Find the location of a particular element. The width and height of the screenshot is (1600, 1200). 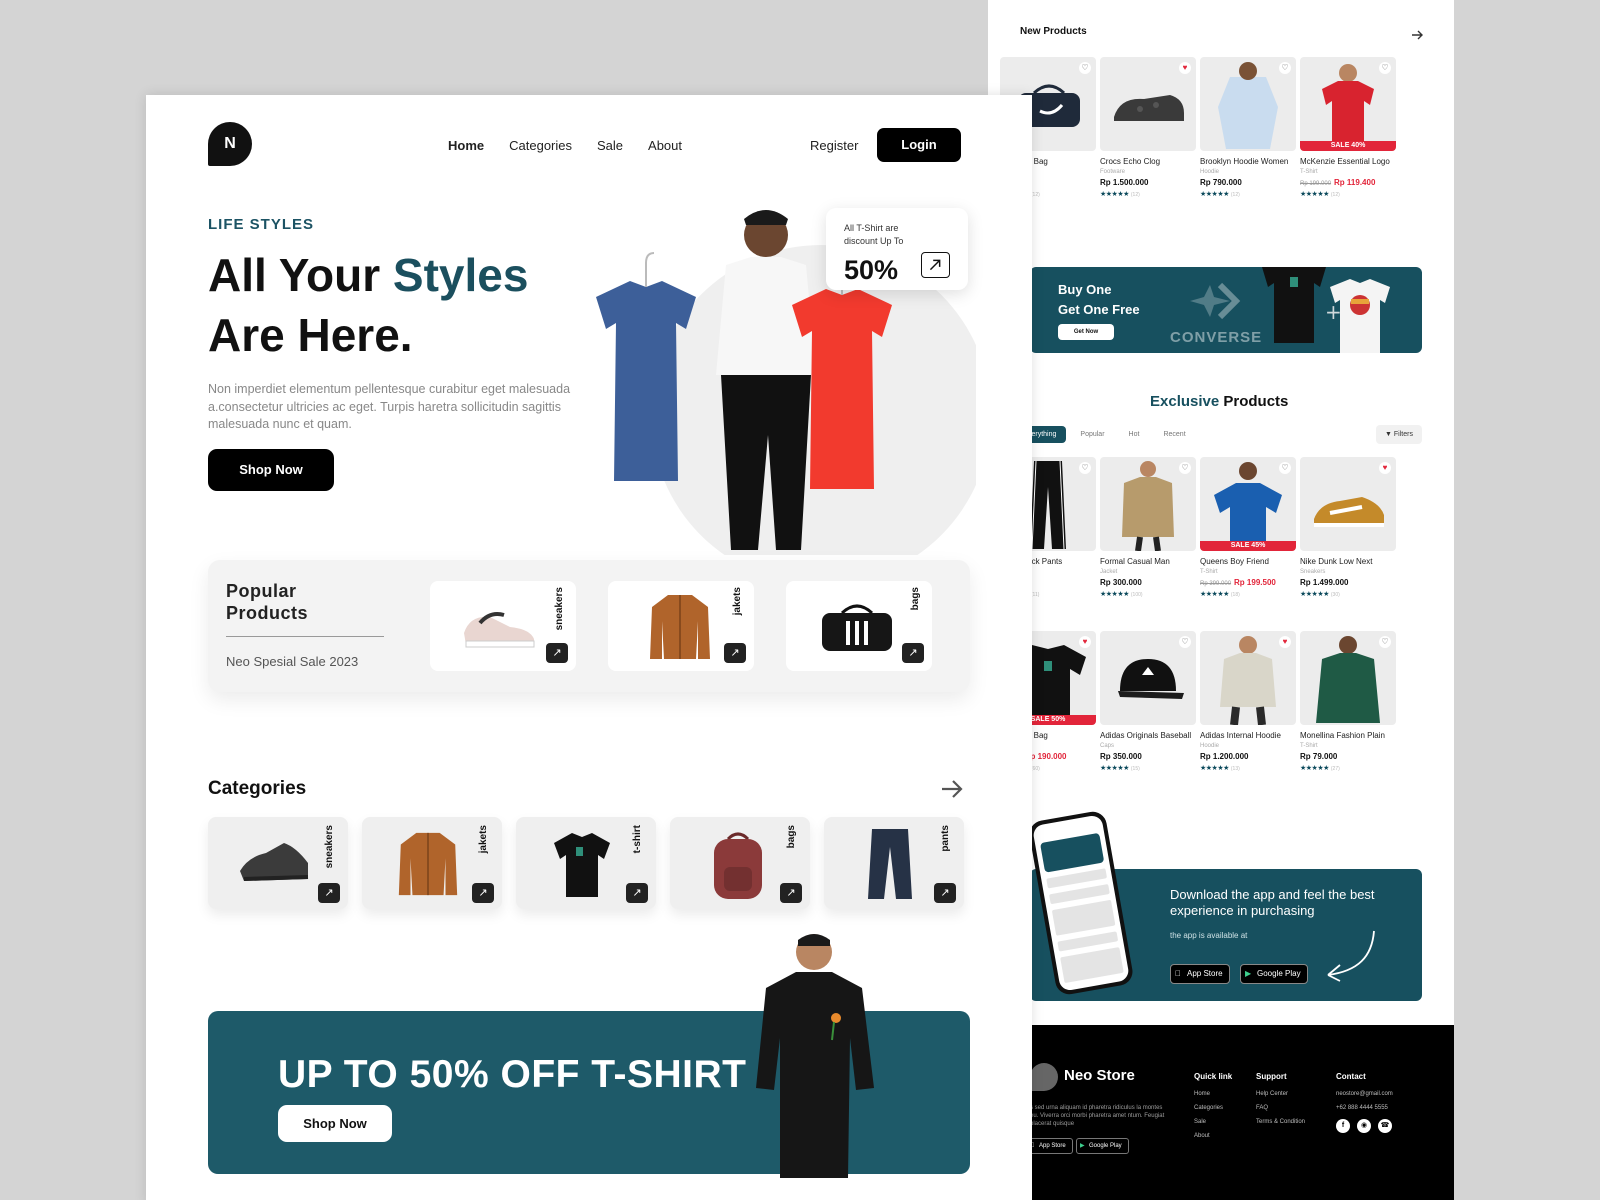

facebook-icon: f is located at coordinates (1343, 1126).